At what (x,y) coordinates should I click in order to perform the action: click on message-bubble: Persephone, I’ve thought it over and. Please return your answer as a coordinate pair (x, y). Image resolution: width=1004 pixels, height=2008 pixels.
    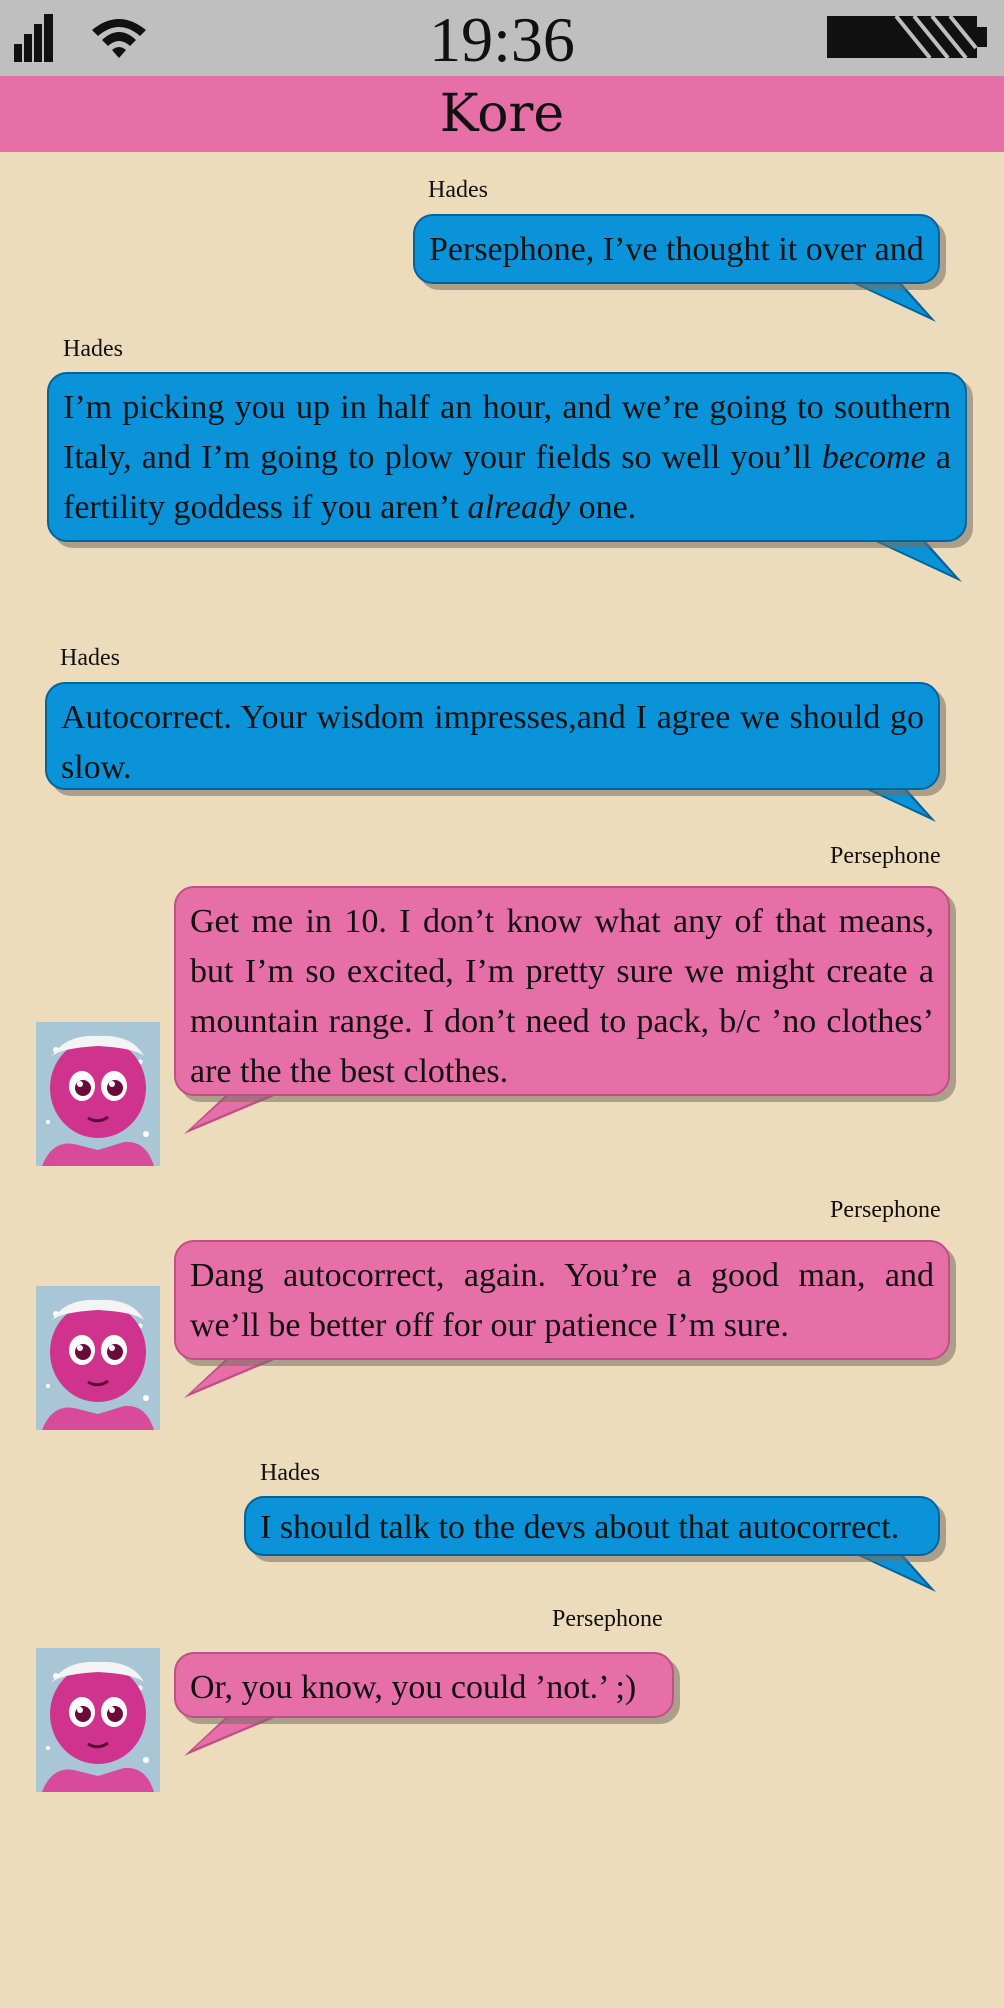
    Looking at the image, I should click on (676, 249).